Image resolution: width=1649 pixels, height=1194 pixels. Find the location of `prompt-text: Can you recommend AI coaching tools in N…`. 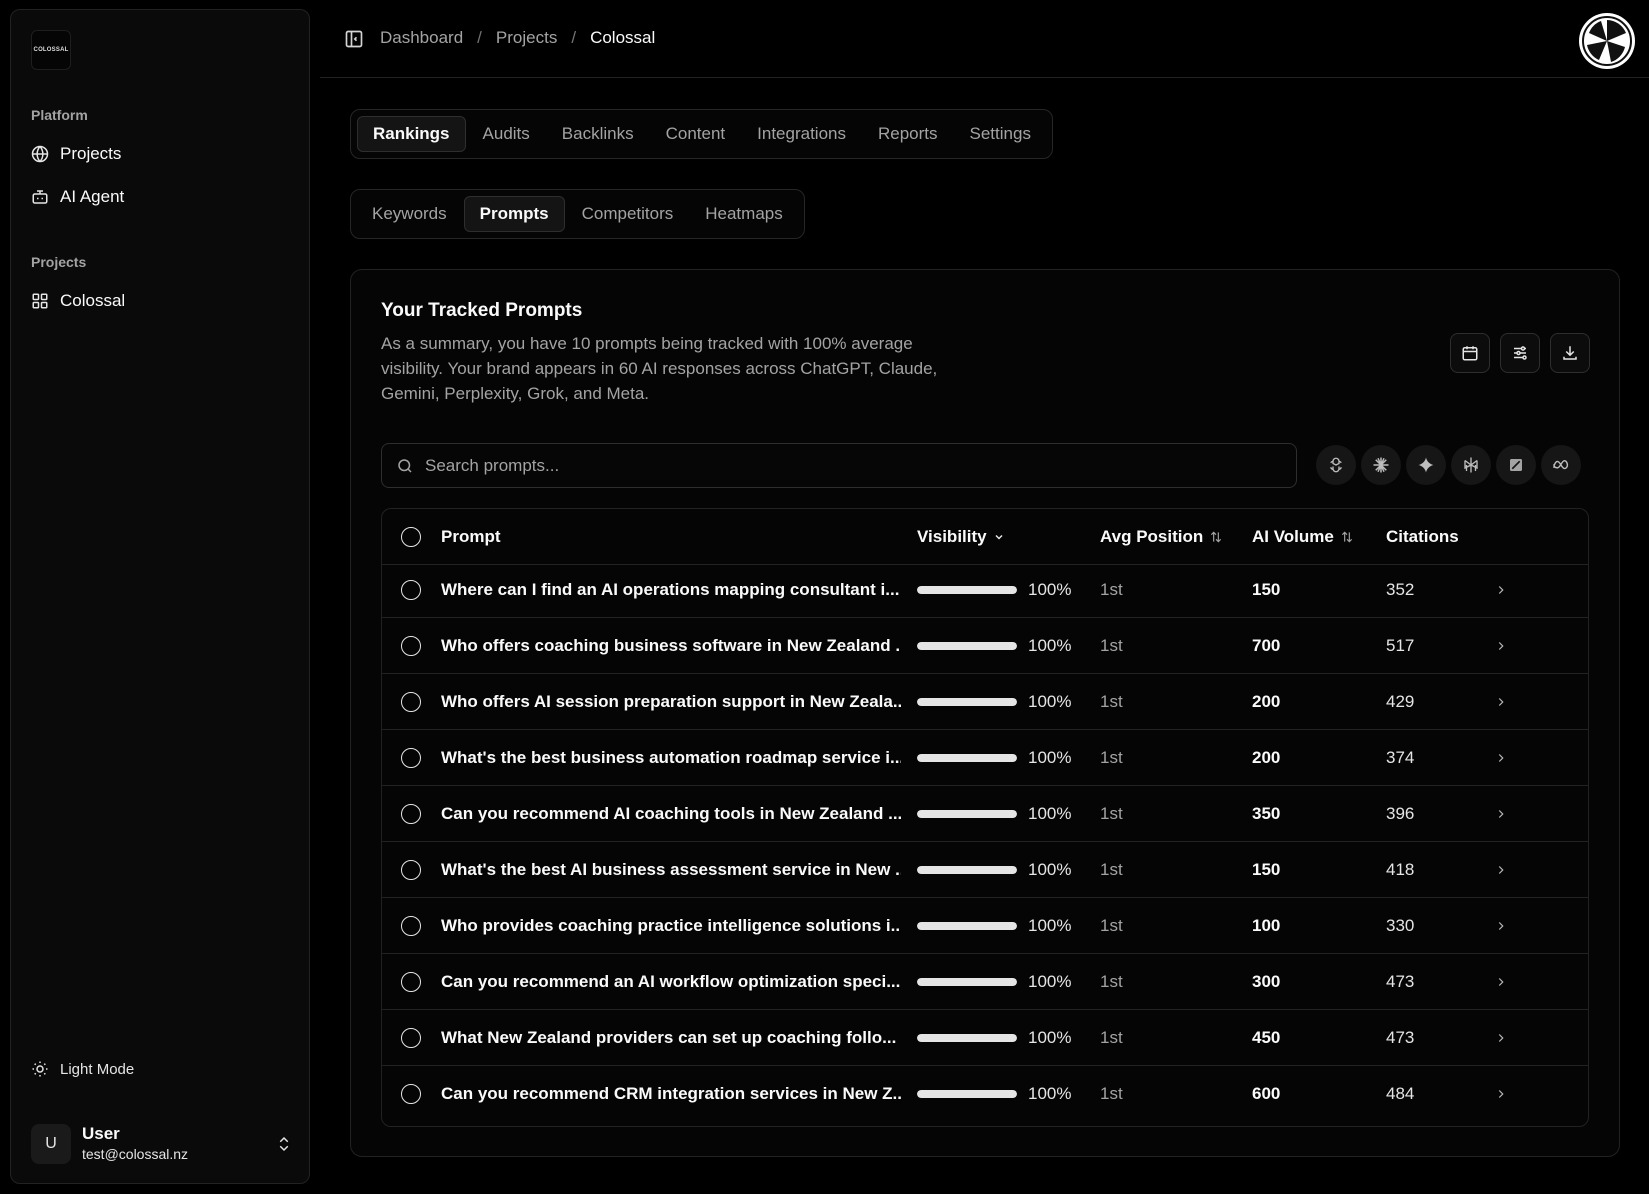

prompt-text: Can you recommend AI coaching tools in N… is located at coordinates (671, 814).